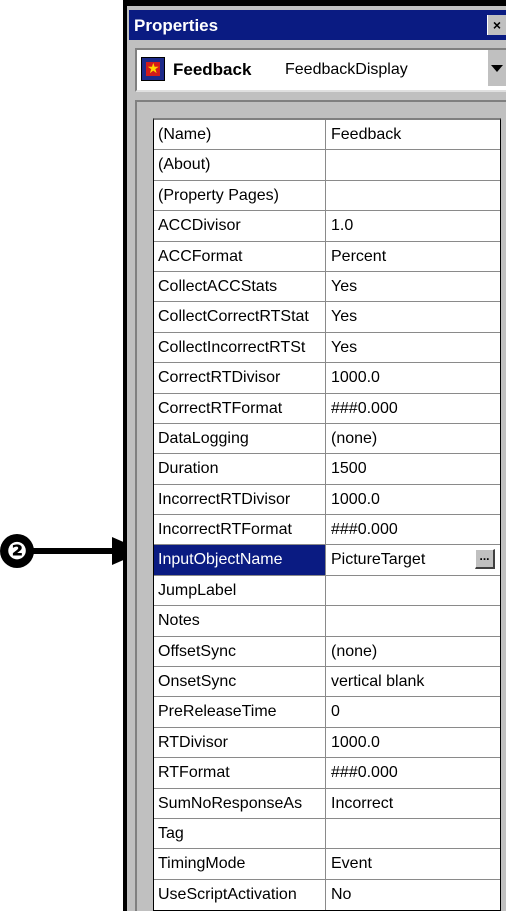 Image resolution: width=506 pixels, height=911 pixels. What do you see at coordinates (74, 551) in the screenshot?
I see `callout-arrow-shaft` at bounding box center [74, 551].